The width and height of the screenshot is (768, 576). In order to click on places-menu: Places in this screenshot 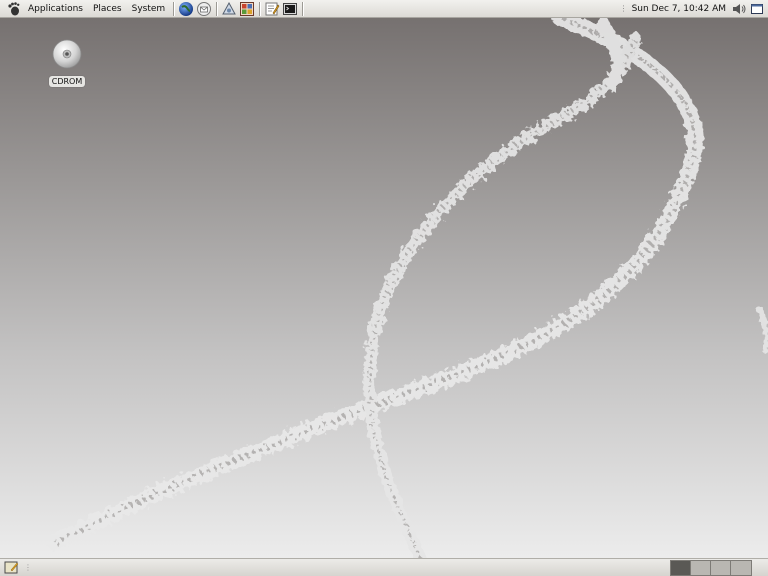, I will do `click(107, 9)`.